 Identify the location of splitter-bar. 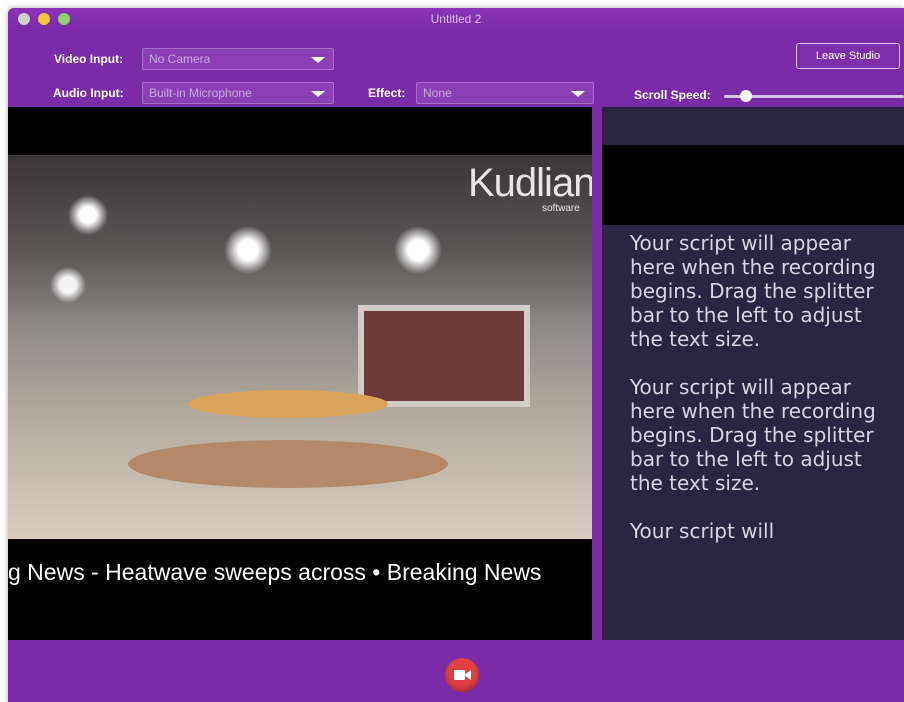
(597, 373).